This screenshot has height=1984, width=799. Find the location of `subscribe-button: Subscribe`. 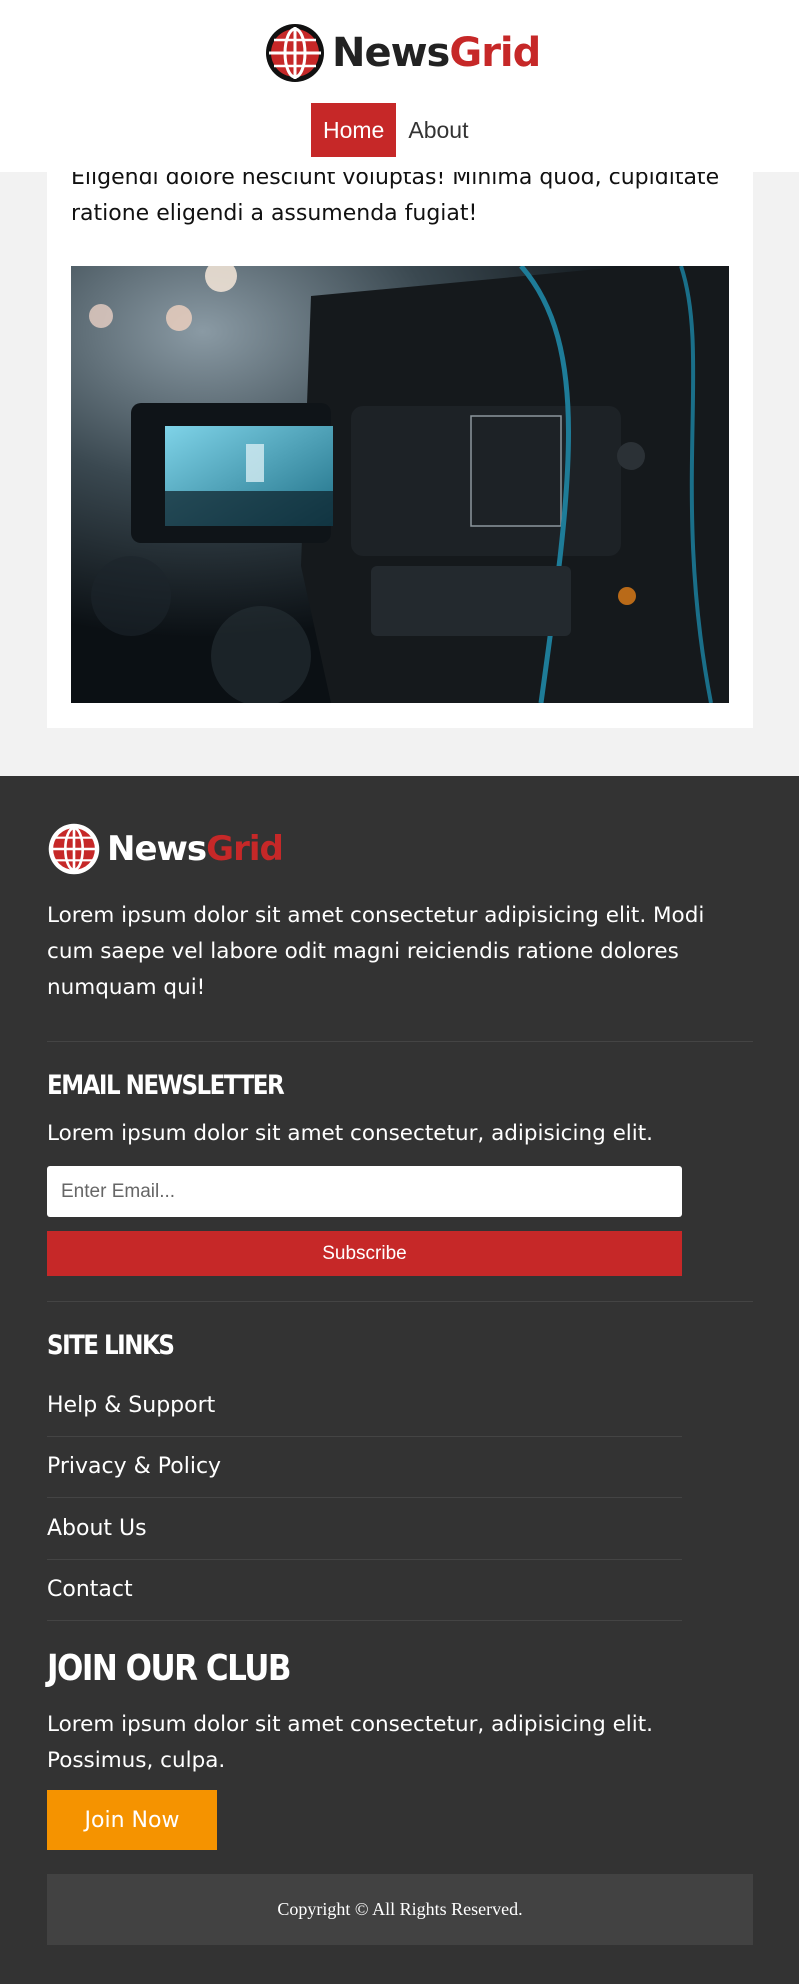

subscribe-button: Subscribe is located at coordinates (364, 1253).